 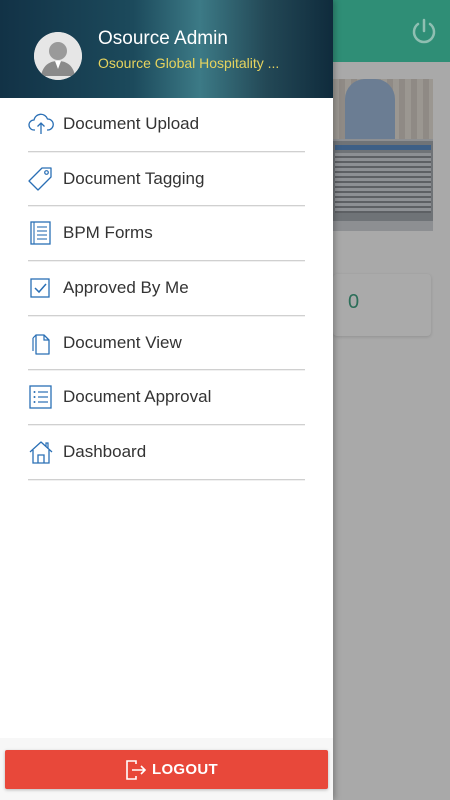 What do you see at coordinates (40, 397) in the screenshot?
I see `list-icon` at bounding box center [40, 397].